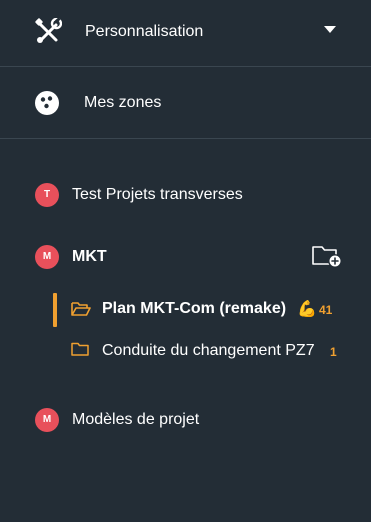 The width and height of the screenshot is (371, 522). I want to click on muscle-emoji: 💪, so click(307, 309).